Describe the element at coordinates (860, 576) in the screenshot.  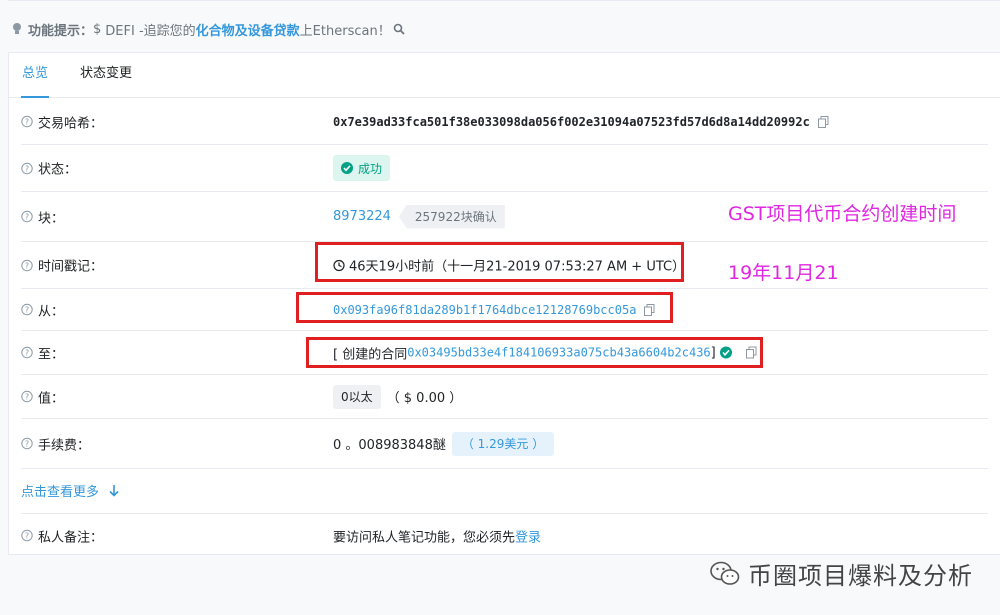
I see `watermark-text: 币圈项目爆料及分析` at that location.